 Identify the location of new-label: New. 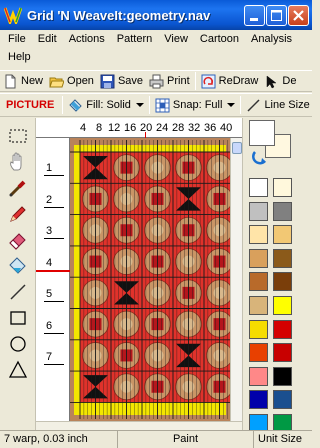
(32, 81).